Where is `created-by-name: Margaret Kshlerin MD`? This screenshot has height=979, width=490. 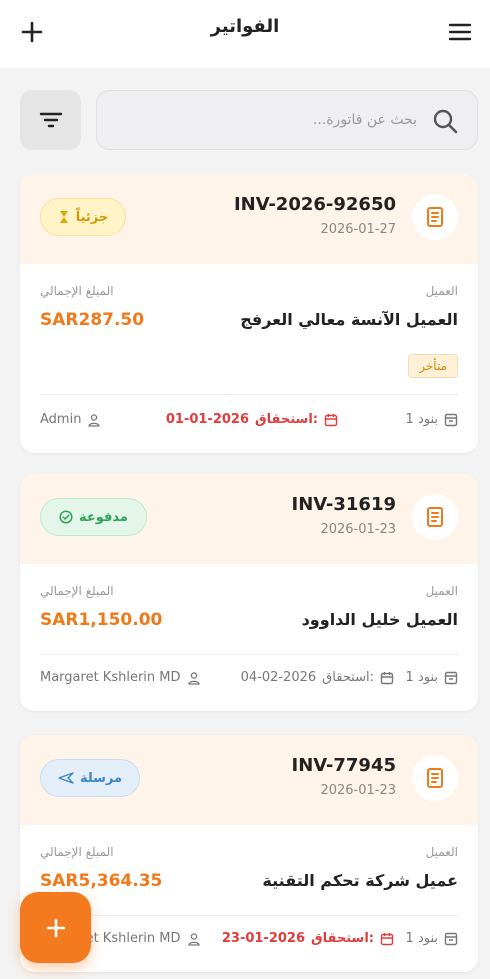
created-by-name: Margaret Kshlerin MD is located at coordinates (110, 677).